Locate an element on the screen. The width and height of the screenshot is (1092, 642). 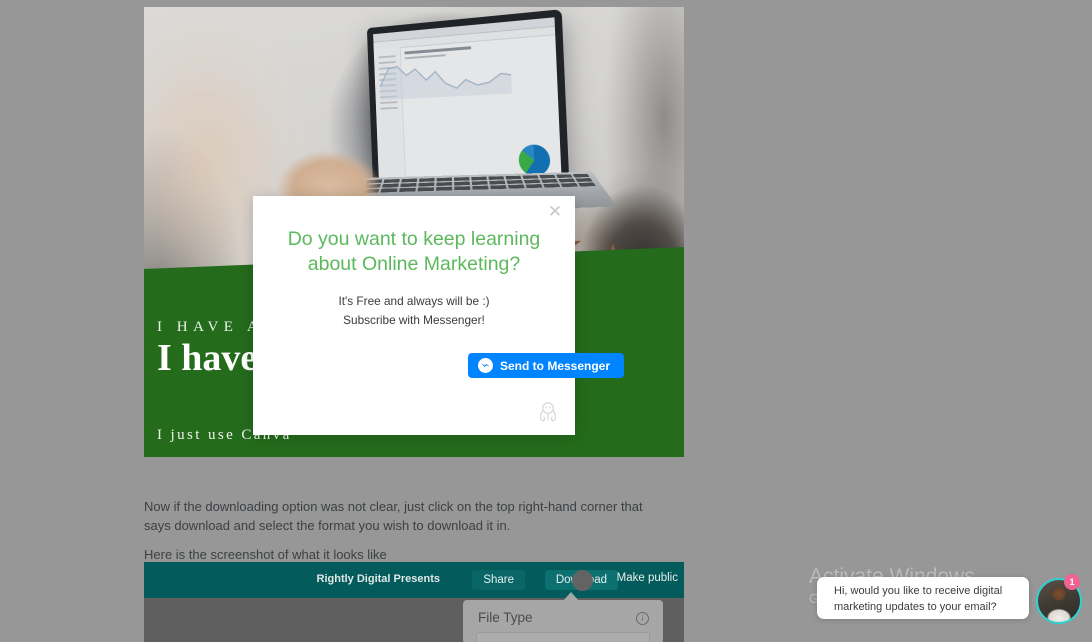
download-options-panel: File Type i is located at coordinates (563, 621).